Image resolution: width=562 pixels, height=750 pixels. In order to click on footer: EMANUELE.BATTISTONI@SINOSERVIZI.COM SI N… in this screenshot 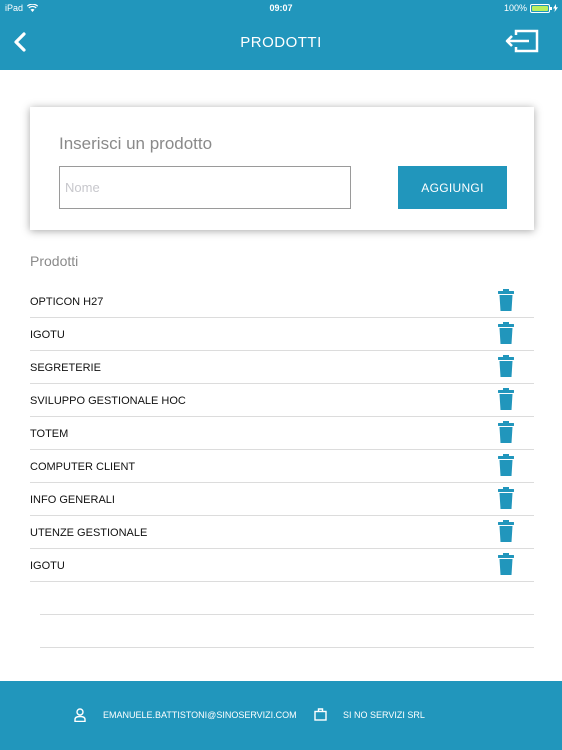, I will do `click(281, 715)`.